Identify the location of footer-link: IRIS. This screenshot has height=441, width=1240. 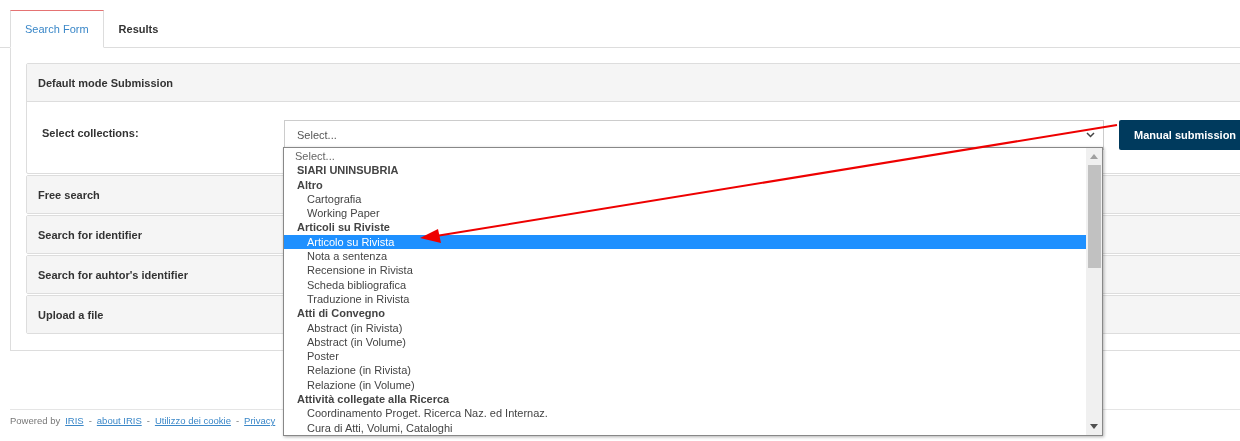
(74, 420).